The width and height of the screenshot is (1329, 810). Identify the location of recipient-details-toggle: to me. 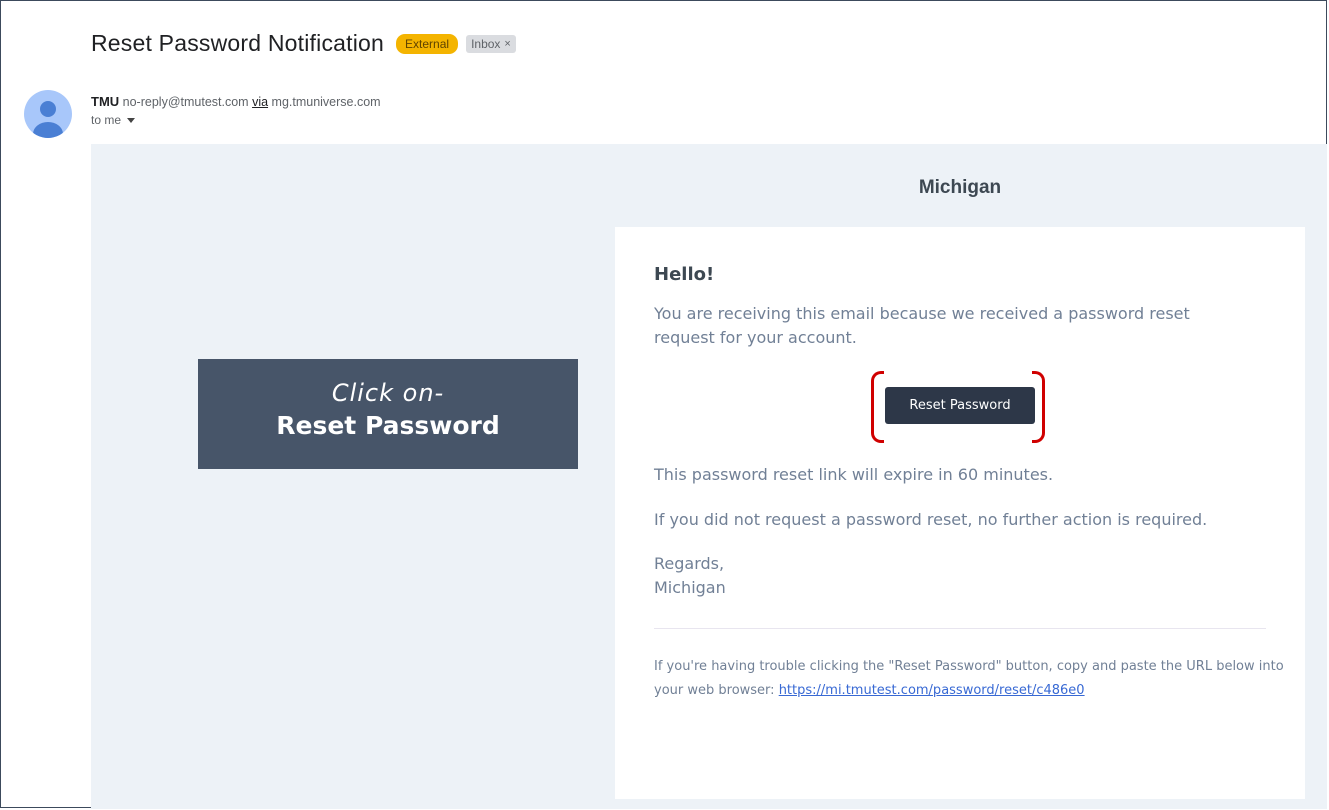
(113, 120).